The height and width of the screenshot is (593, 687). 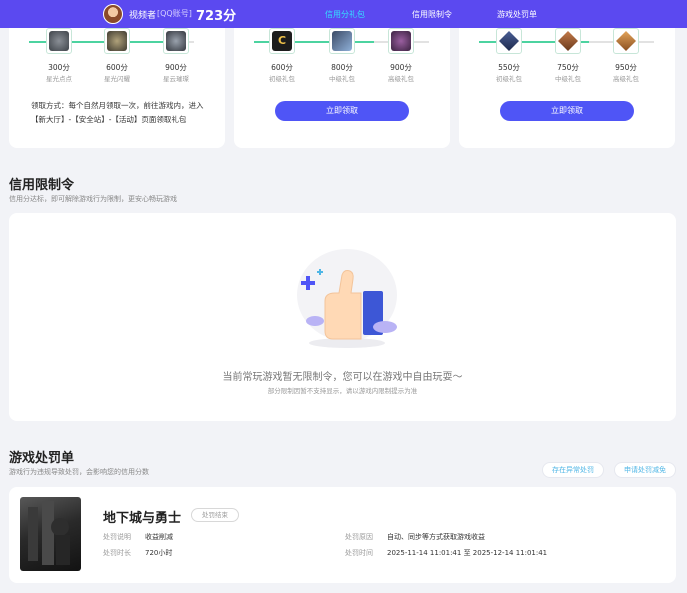 I want to click on field-label: 处罚说明, so click(x=117, y=537).